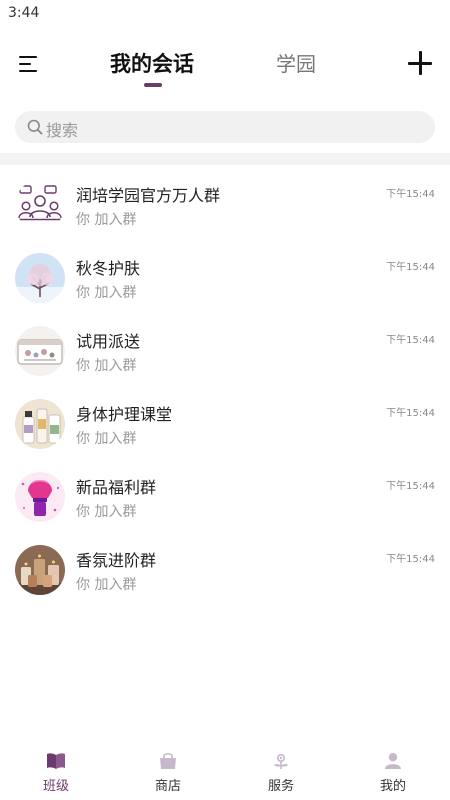 The width and height of the screenshot is (450, 800). Describe the element at coordinates (40, 278) in the screenshot. I see `winter-tree-photo` at that location.